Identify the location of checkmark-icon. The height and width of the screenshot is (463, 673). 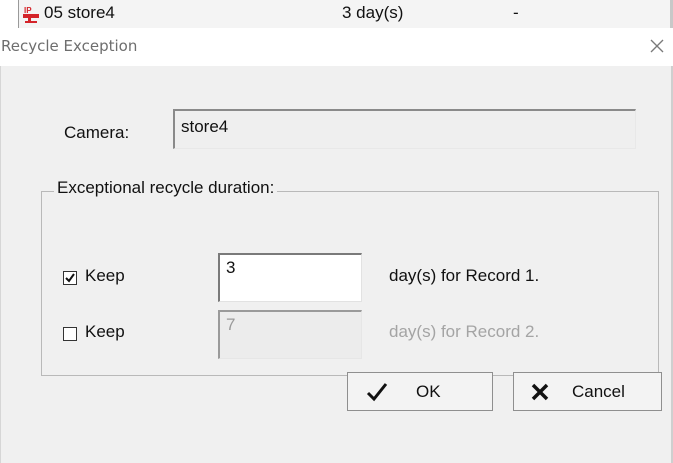
(377, 394).